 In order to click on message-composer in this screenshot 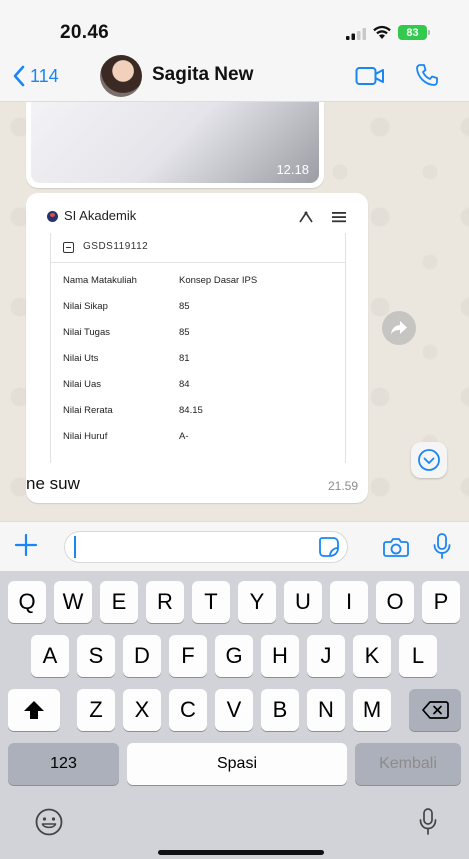, I will do `click(234, 546)`.